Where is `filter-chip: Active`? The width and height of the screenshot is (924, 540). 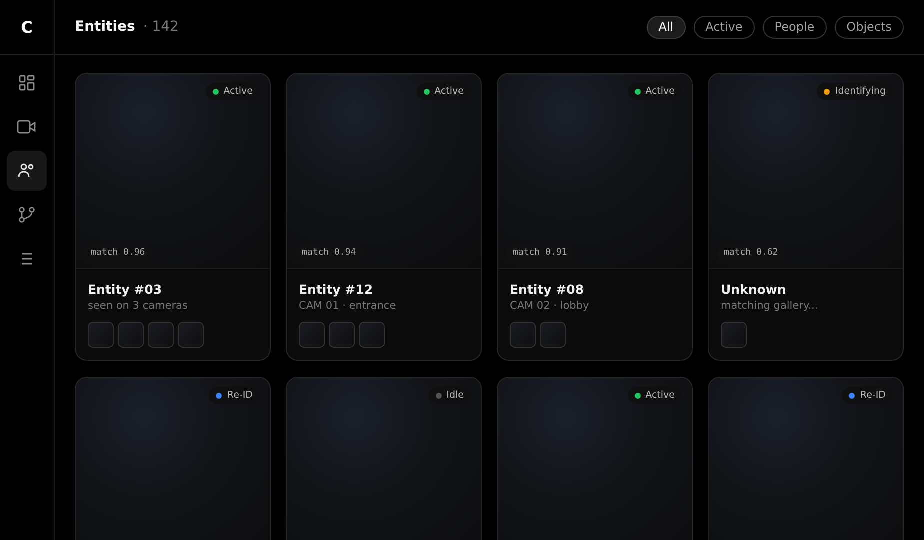
filter-chip: Active is located at coordinates (724, 27).